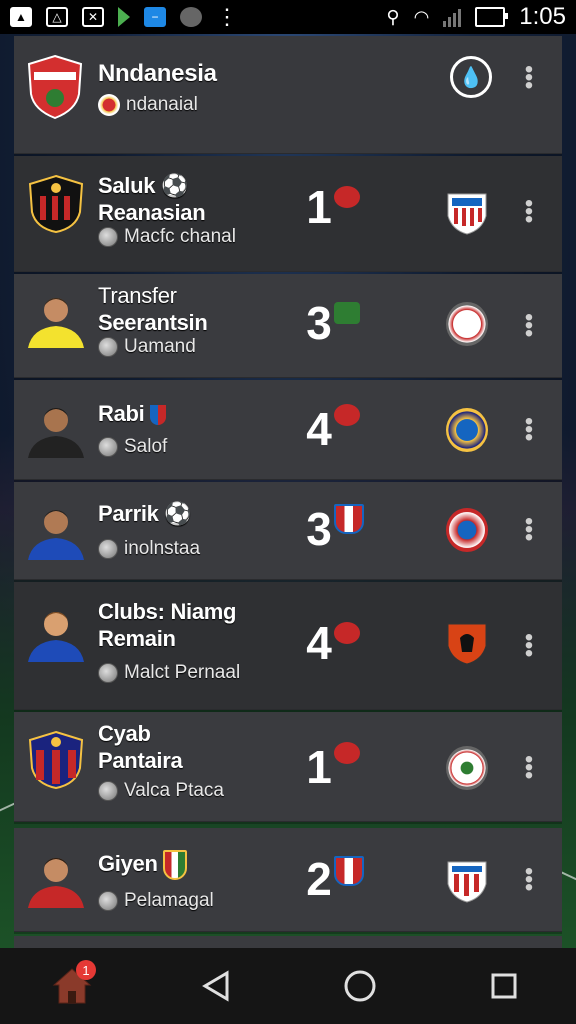 The width and height of the screenshot is (576, 1024). Describe the element at coordinates (288, 646) in the screenshot. I see `list-item: Clubs: Niamg Remain Malct Pernaal 4 • • •` at that location.